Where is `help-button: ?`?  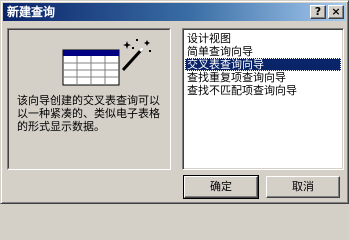
help-button: ? is located at coordinates (318, 12).